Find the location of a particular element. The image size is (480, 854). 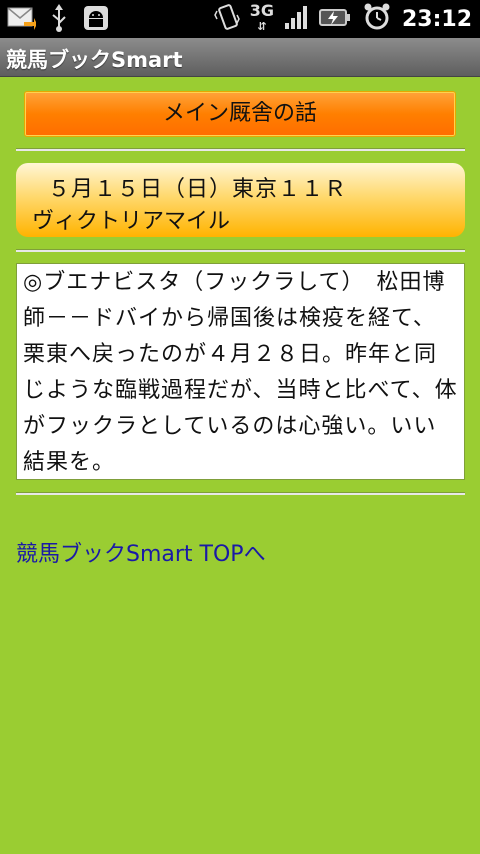

divider-bottom is located at coordinates (240, 493).